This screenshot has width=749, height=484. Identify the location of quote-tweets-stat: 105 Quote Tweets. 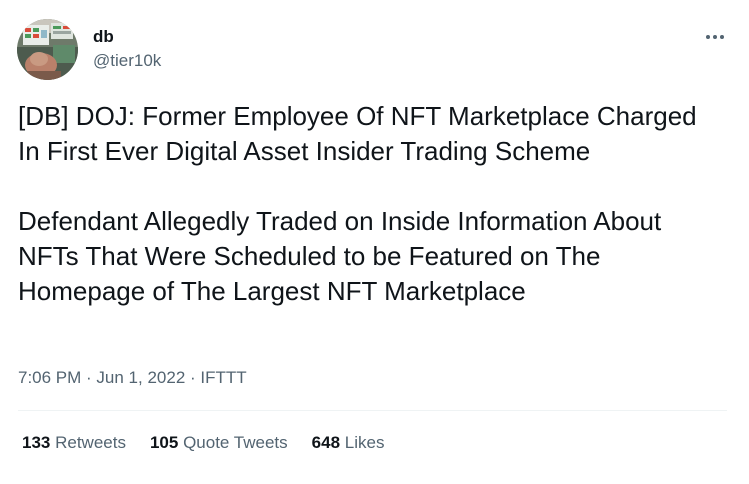
(219, 443).